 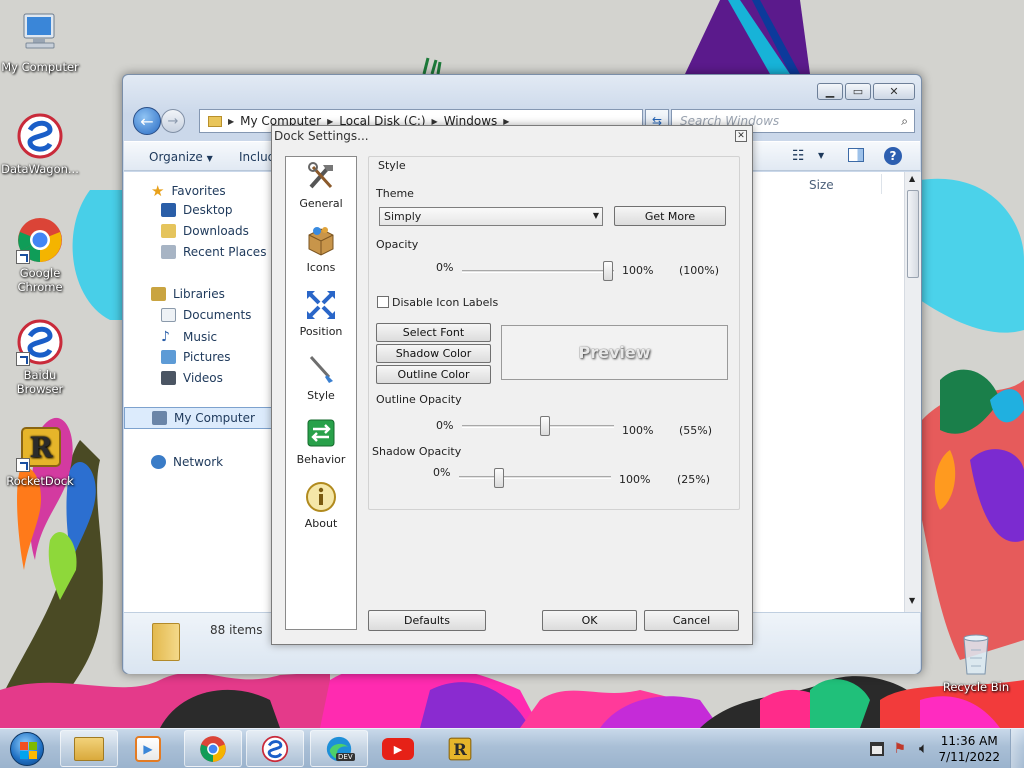 What do you see at coordinates (321, 313) in the screenshot?
I see `sidebar-item-position: Position` at bounding box center [321, 313].